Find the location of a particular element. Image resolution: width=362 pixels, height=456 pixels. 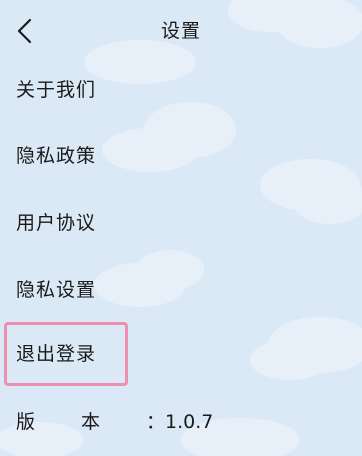

page-title: 设置 is located at coordinates (180, 31).